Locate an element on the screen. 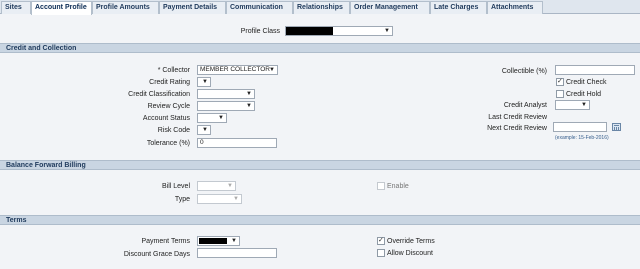 This screenshot has width=640, height=269. credit-hold-label: Credit Hold is located at coordinates (584, 94).